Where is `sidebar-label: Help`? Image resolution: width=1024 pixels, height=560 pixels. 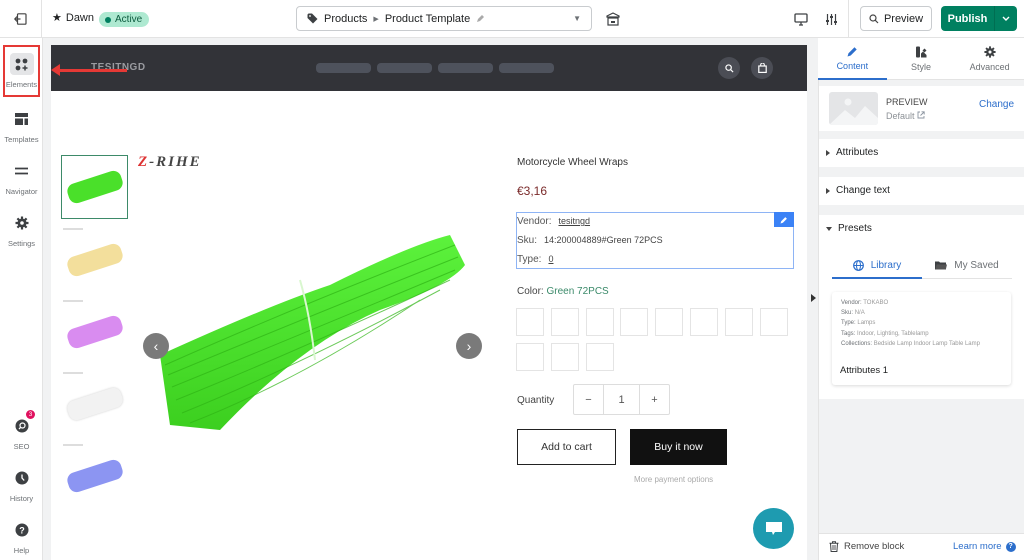
sidebar-label: Help is located at coordinates (21, 550).